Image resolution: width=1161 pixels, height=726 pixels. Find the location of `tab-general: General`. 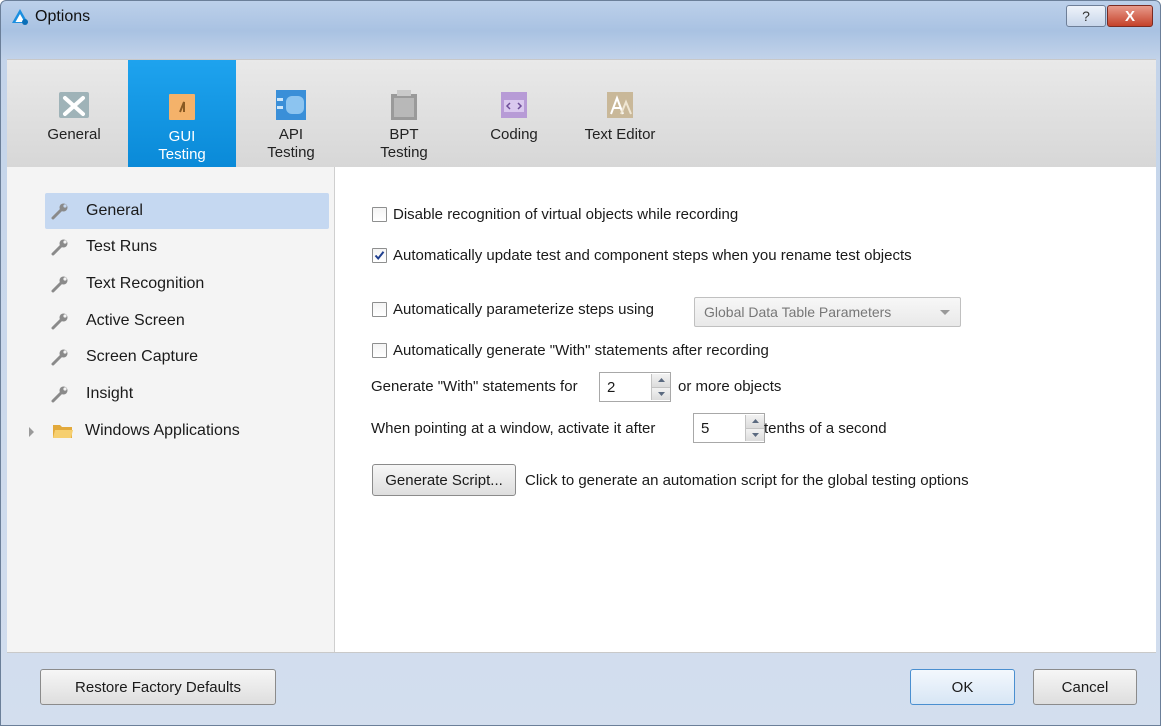

tab-general: General is located at coordinates (74, 113).